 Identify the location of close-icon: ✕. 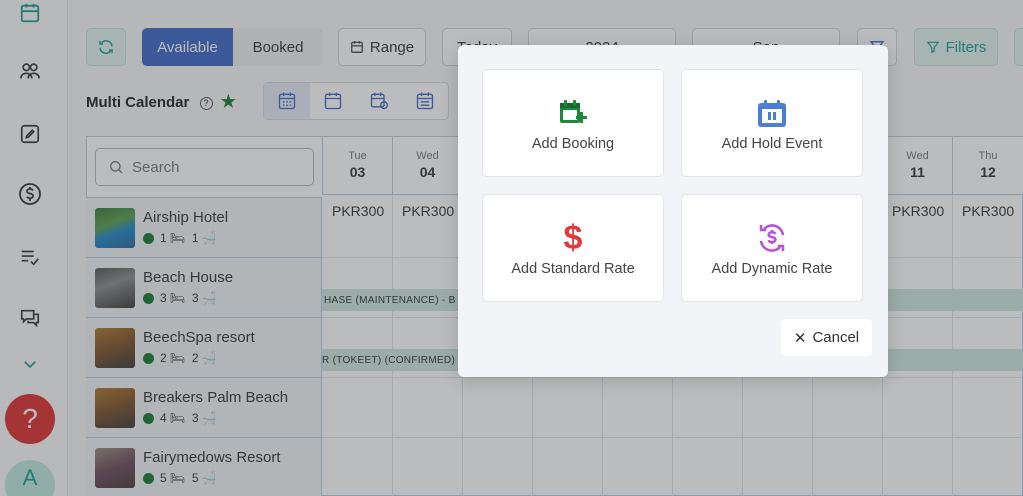
(800, 338).